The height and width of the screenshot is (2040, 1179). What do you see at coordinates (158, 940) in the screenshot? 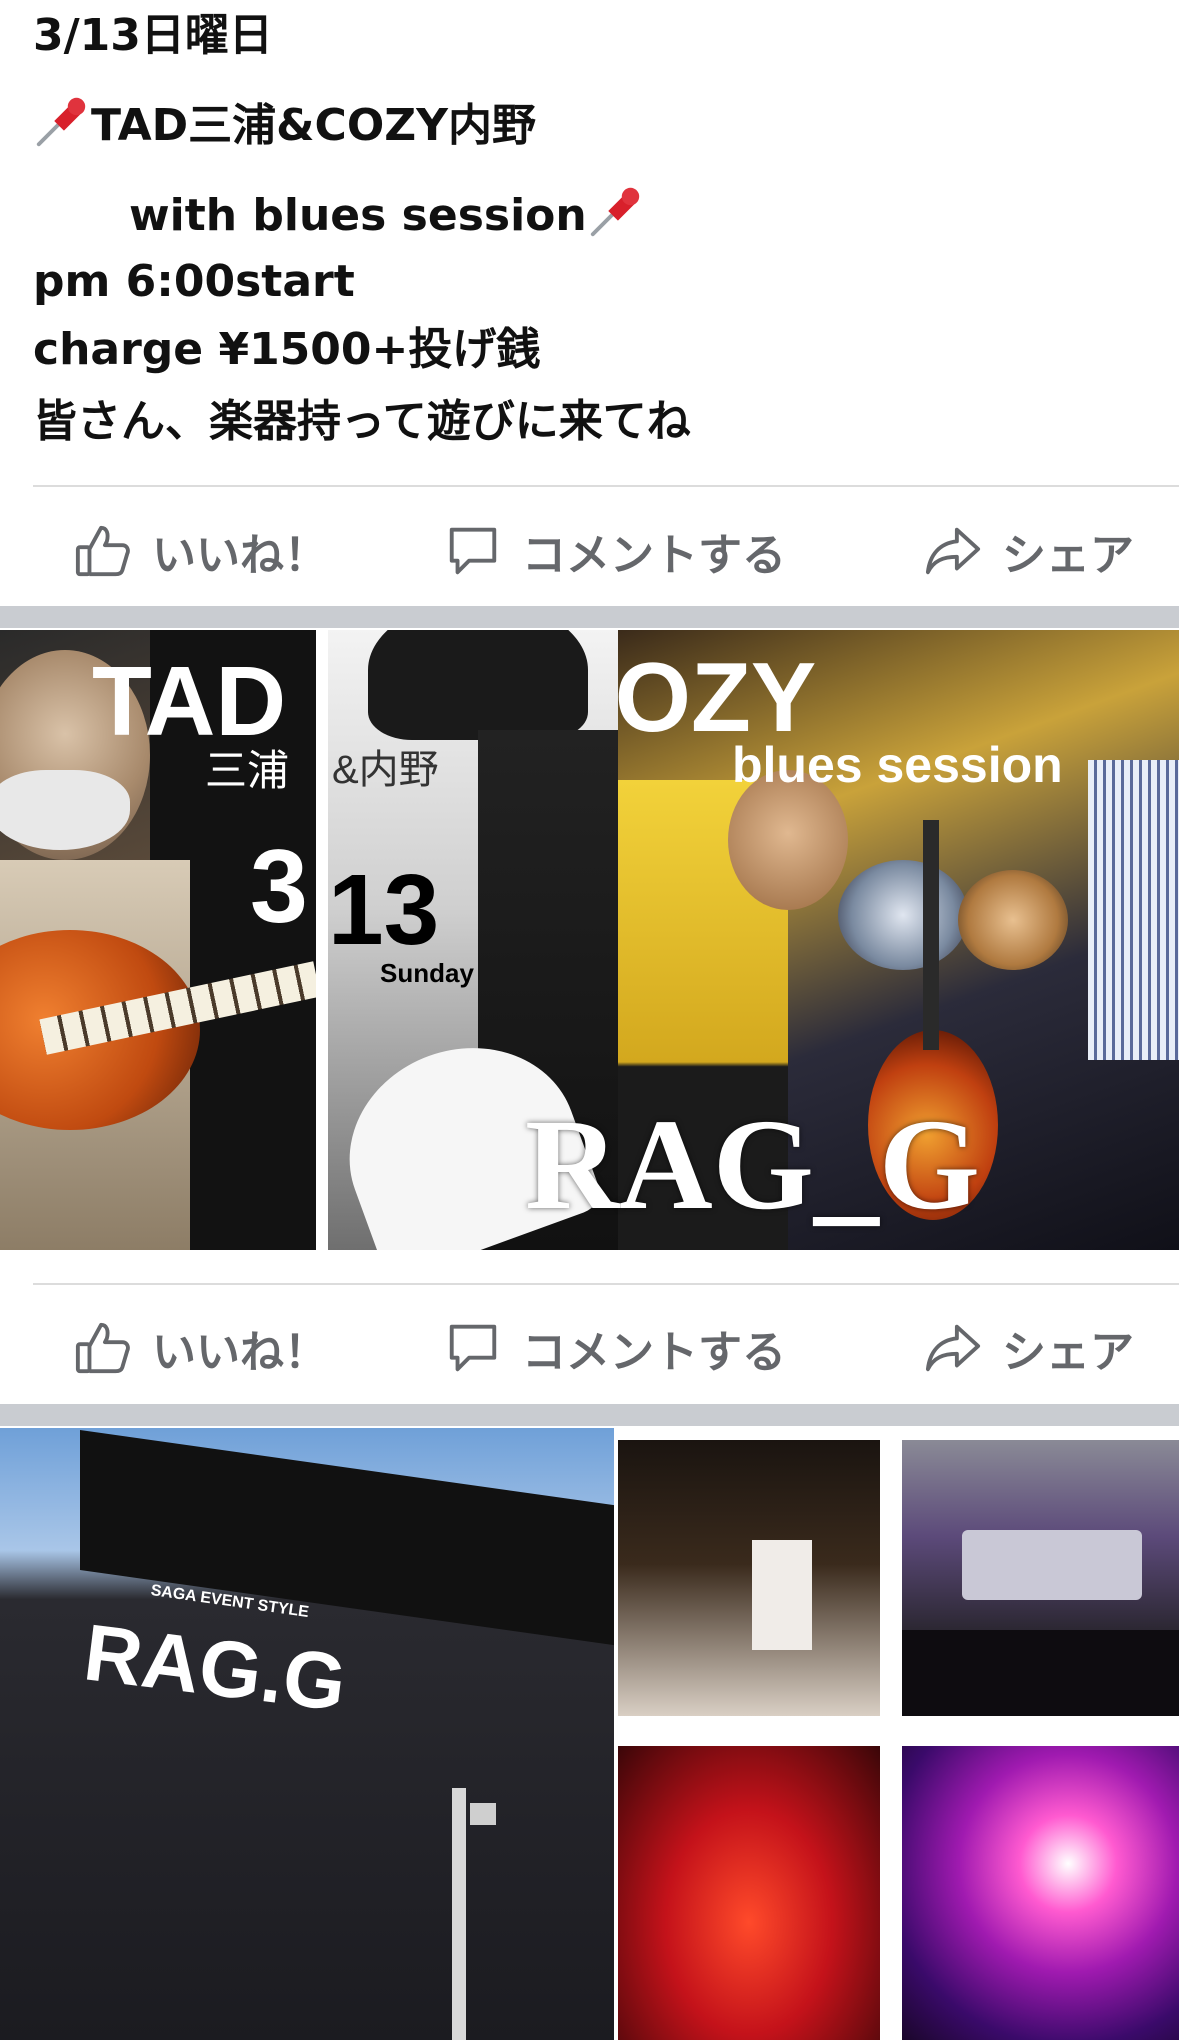
I see `flyer-panel-tad: TAD 三浦 3` at bounding box center [158, 940].